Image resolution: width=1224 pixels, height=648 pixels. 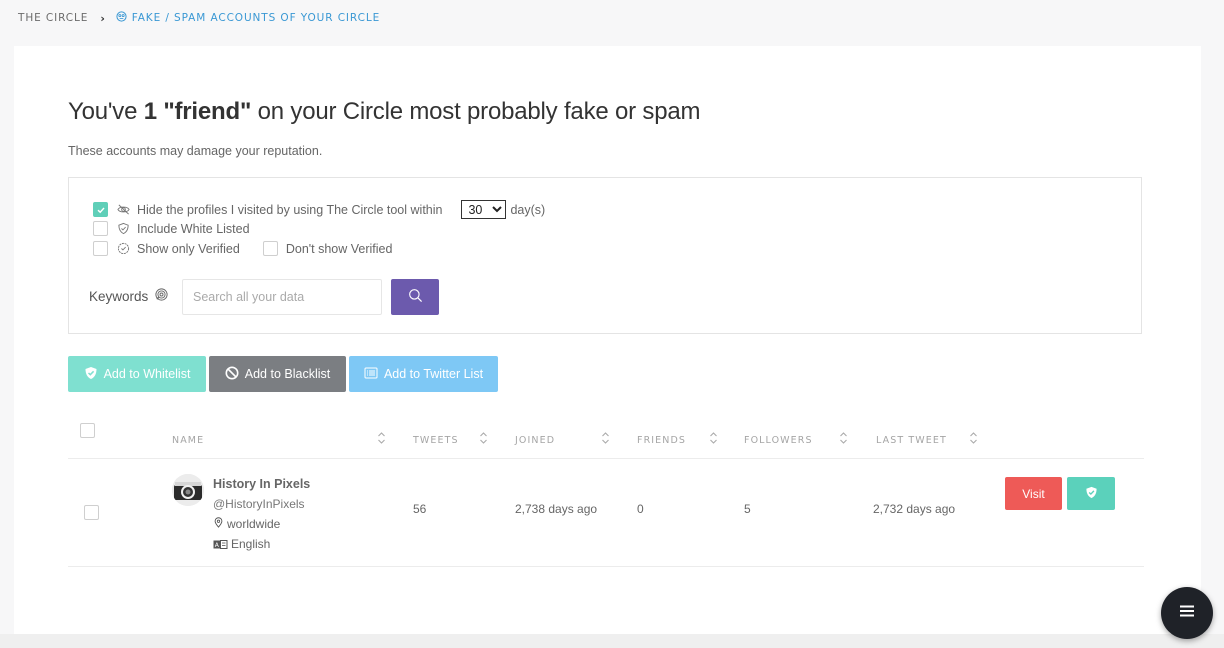 What do you see at coordinates (220, 544) in the screenshot?
I see `language-icon: A` at bounding box center [220, 544].